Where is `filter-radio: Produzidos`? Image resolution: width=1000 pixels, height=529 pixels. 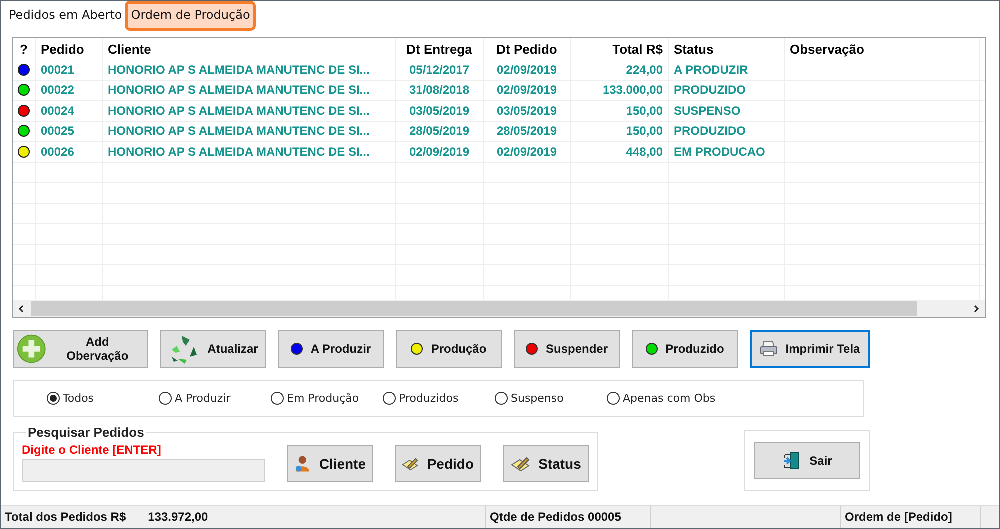 filter-radio: Produzidos is located at coordinates (439, 398).